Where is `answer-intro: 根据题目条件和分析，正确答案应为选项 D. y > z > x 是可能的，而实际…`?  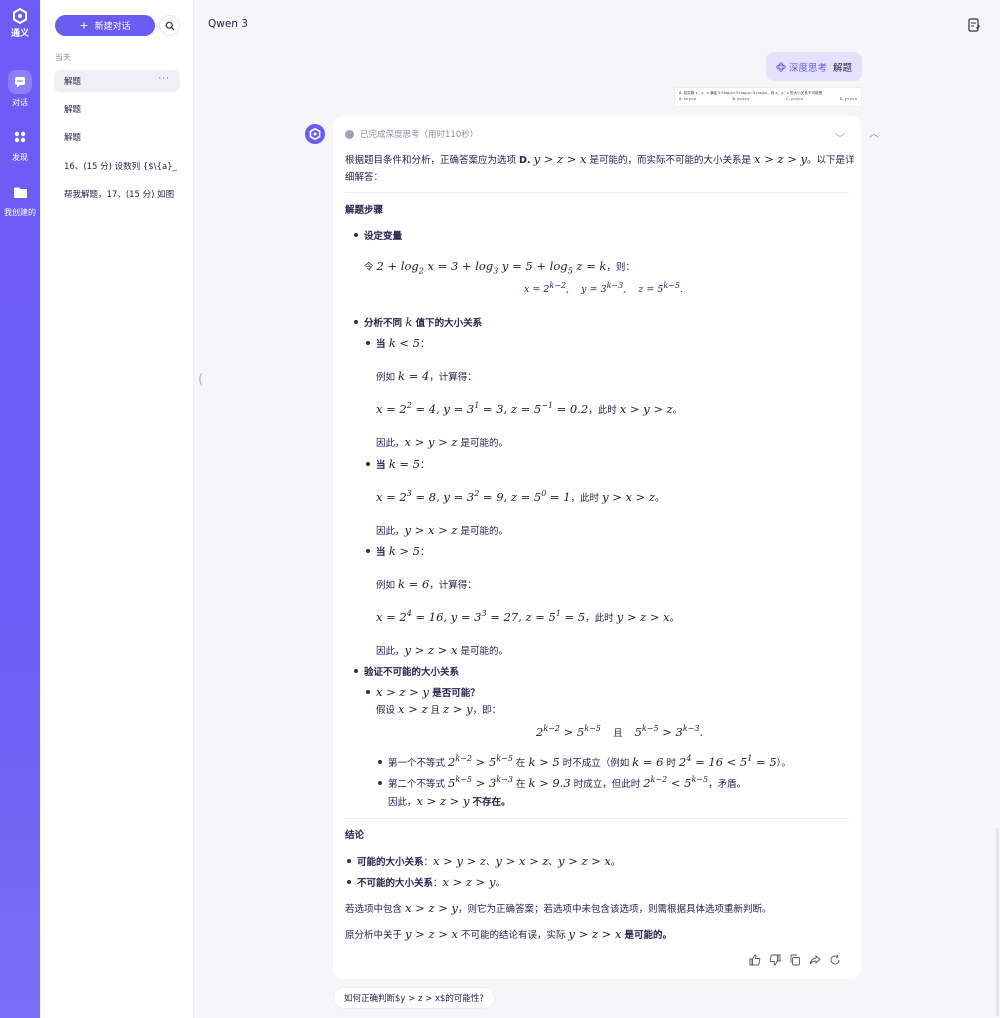 answer-intro: 根据题目条件和分析，正确答案应为选项 D. y > z > x 是可能的，而实际… is located at coordinates (600, 159).